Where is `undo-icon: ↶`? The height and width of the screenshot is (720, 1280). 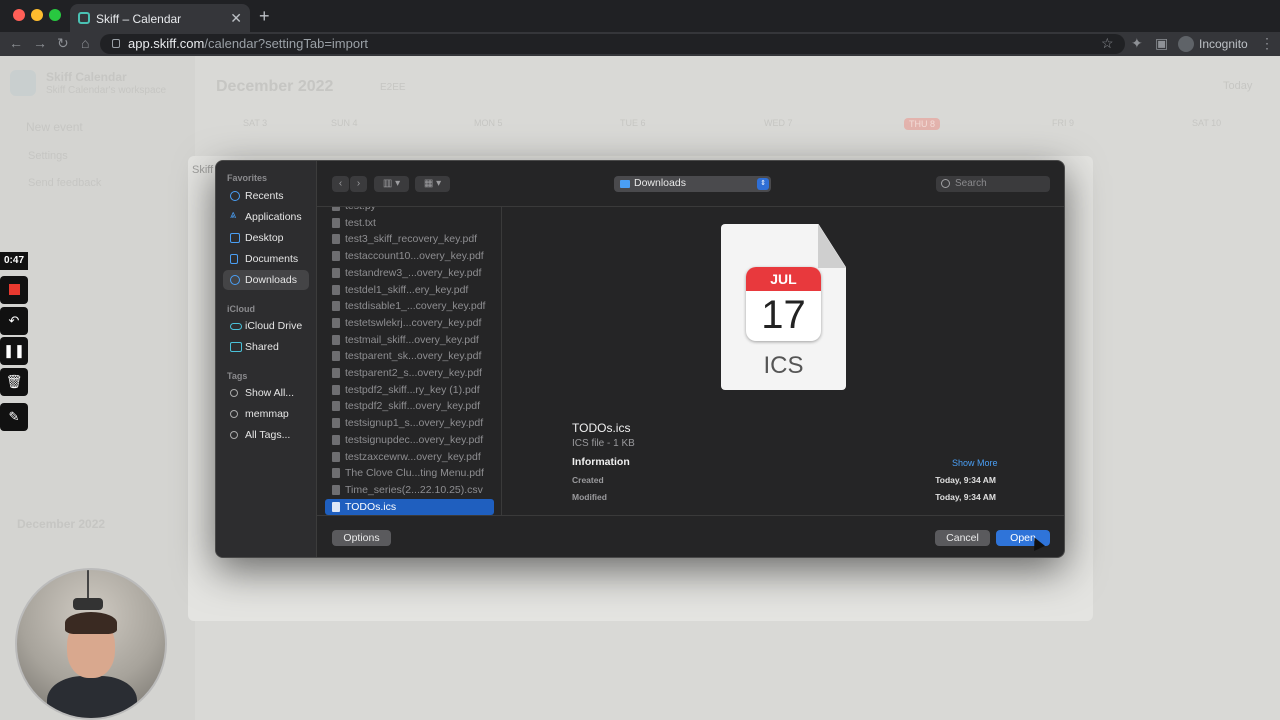 undo-icon: ↶ is located at coordinates (14, 320).